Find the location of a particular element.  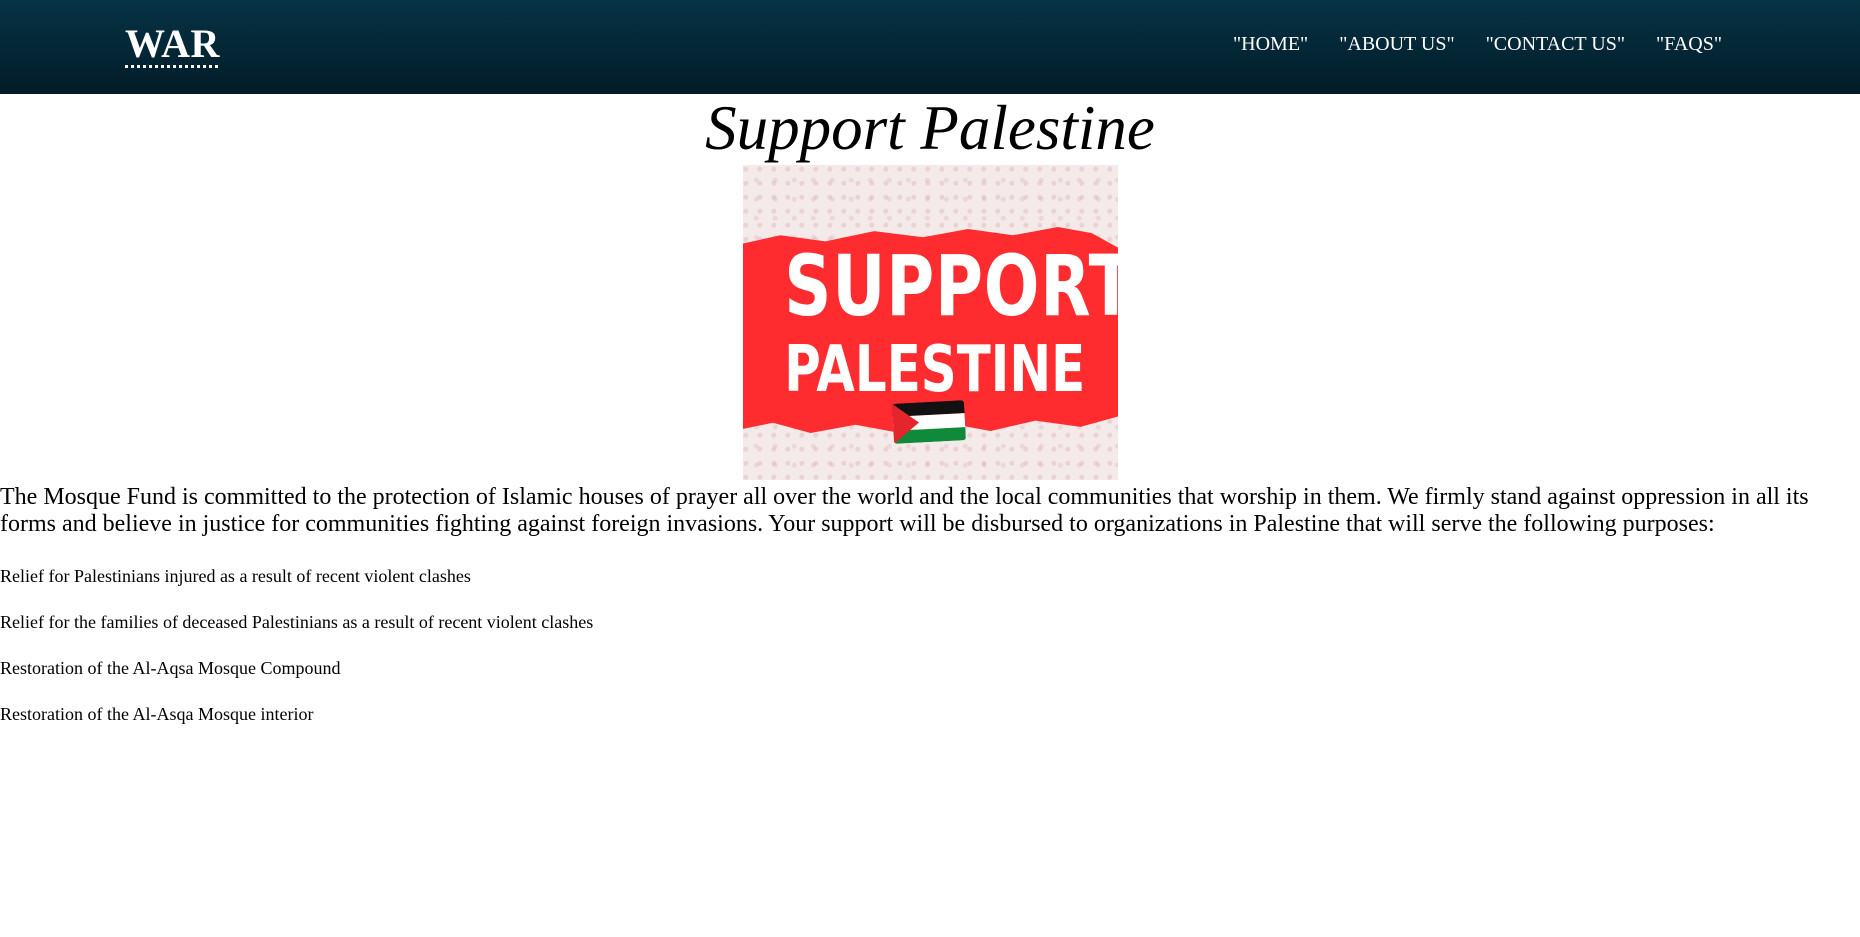

support-palestine-image: SUPPORT PALESTINE is located at coordinates (930, 322).